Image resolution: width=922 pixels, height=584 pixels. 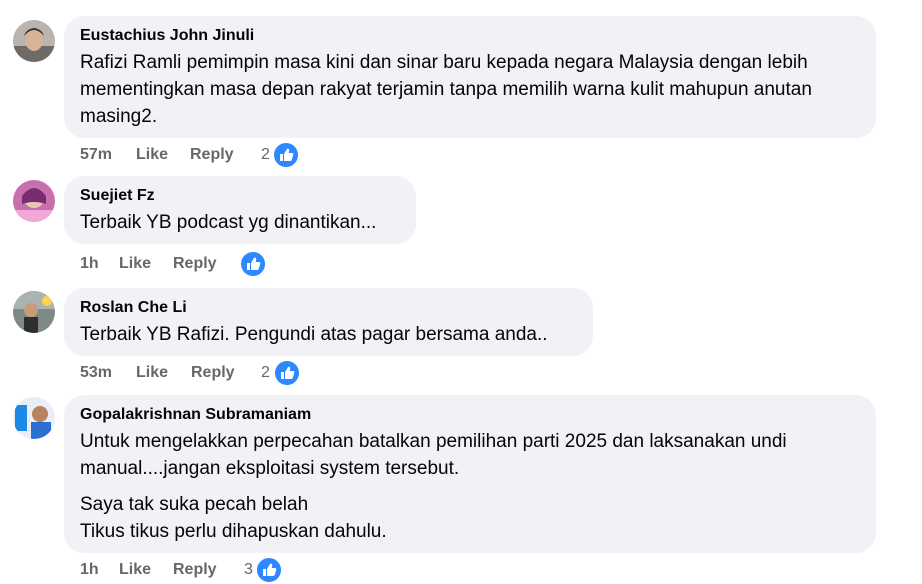 What do you see at coordinates (96, 155) in the screenshot?
I see `comment-timestamp: 57m` at bounding box center [96, 155].